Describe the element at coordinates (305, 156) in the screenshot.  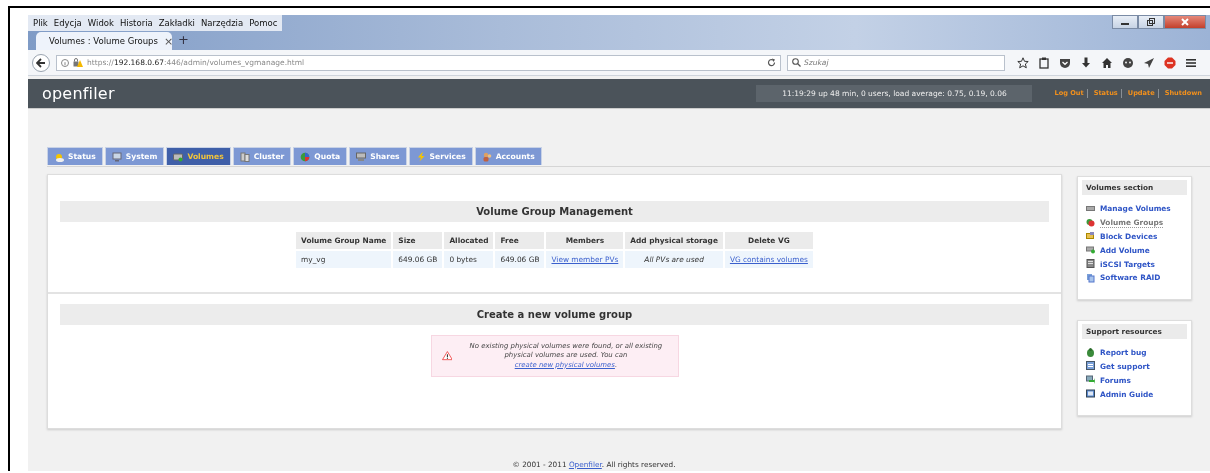
I see `pie-chart-icon` at that location.